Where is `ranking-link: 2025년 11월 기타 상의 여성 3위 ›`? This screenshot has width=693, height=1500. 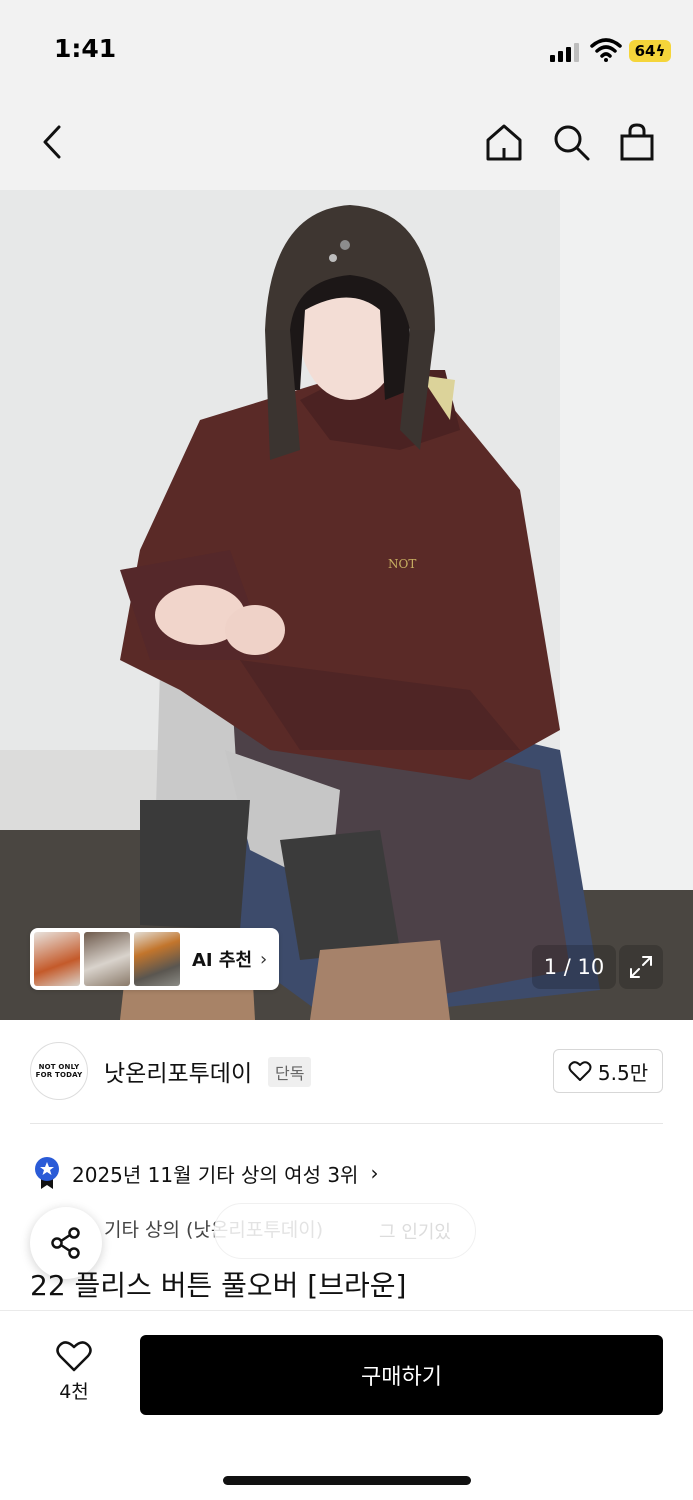
ranking-link: 2025년 11월 기타 상의 여성 3위 › is located at coordinates (206, 1173).